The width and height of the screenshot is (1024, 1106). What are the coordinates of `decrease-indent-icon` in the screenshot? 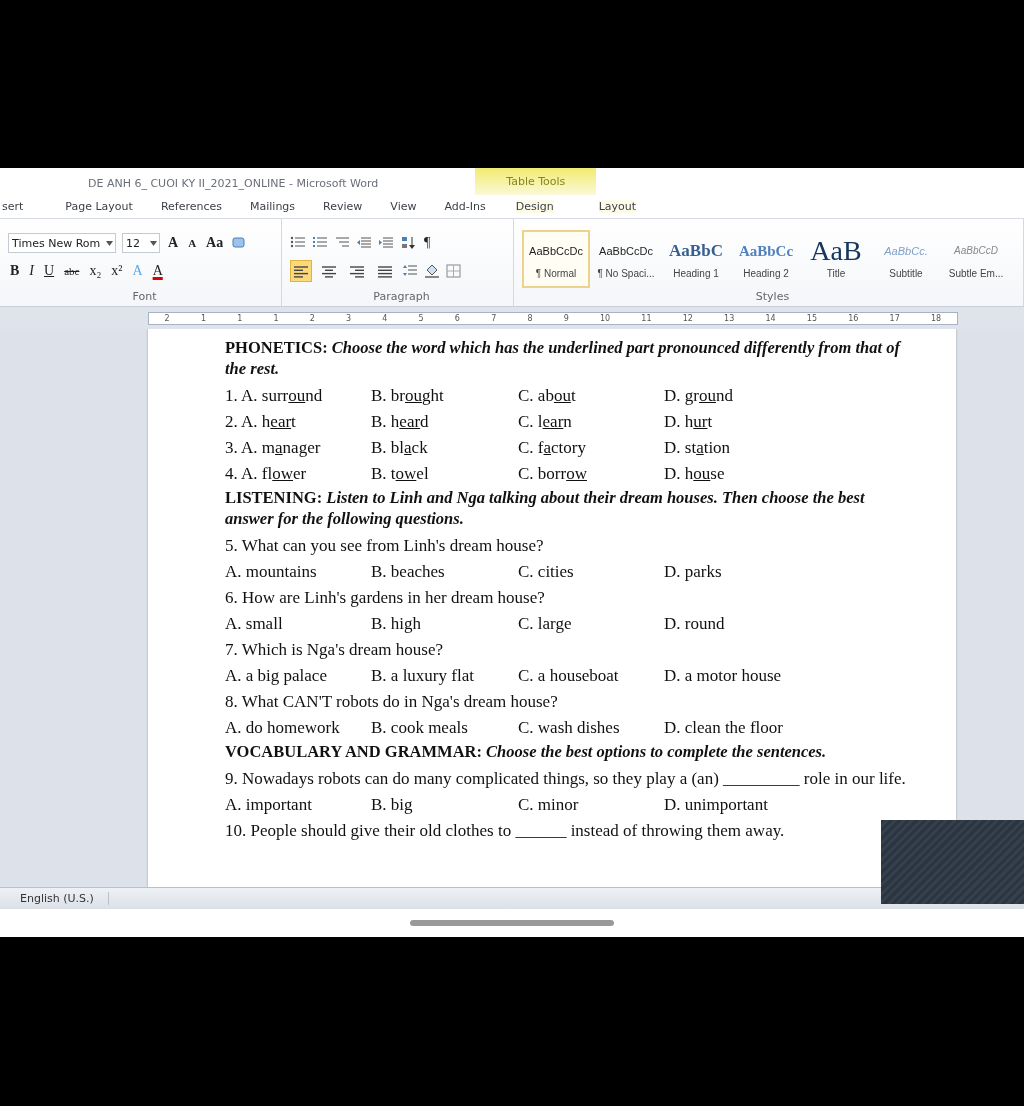 It's located at (364, 243).